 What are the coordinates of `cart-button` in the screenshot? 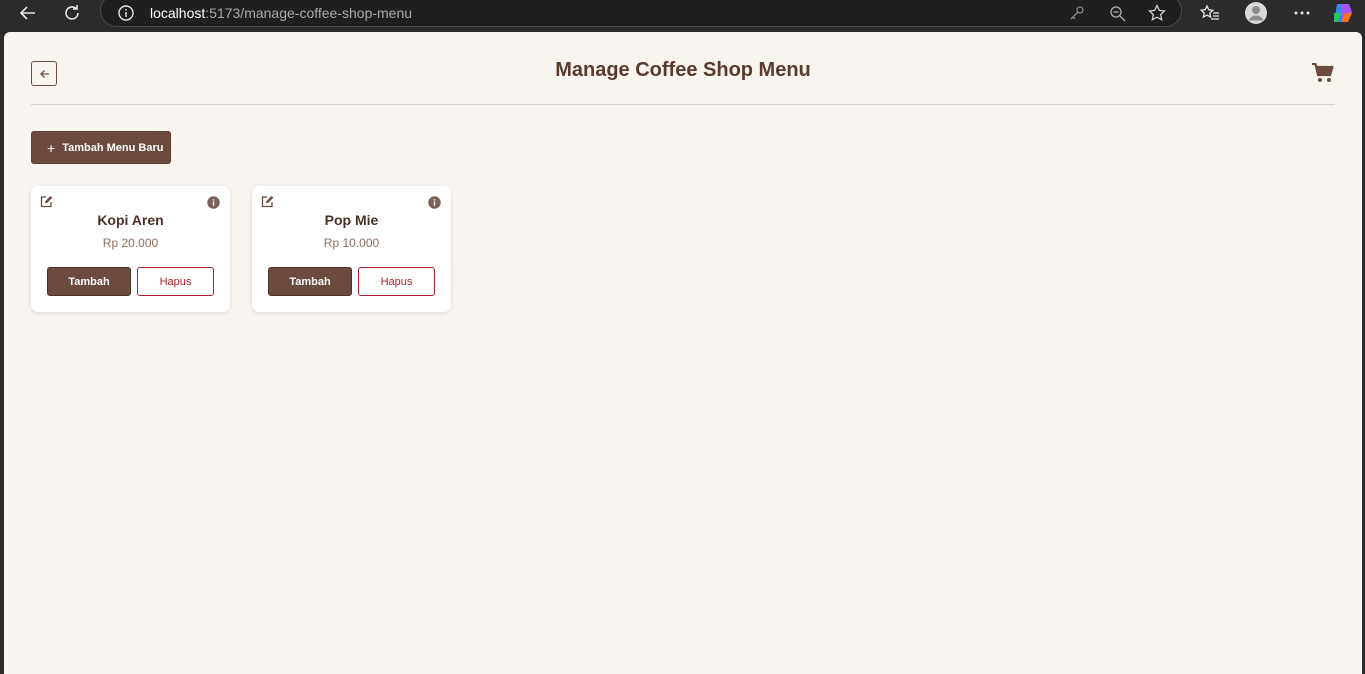 It's located at (1323, 73).